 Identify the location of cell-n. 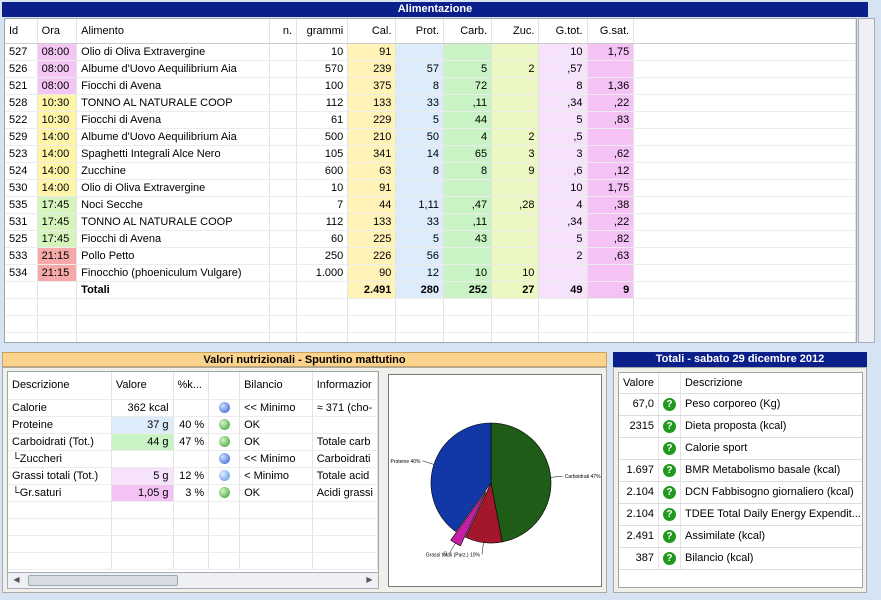
(283, 222).